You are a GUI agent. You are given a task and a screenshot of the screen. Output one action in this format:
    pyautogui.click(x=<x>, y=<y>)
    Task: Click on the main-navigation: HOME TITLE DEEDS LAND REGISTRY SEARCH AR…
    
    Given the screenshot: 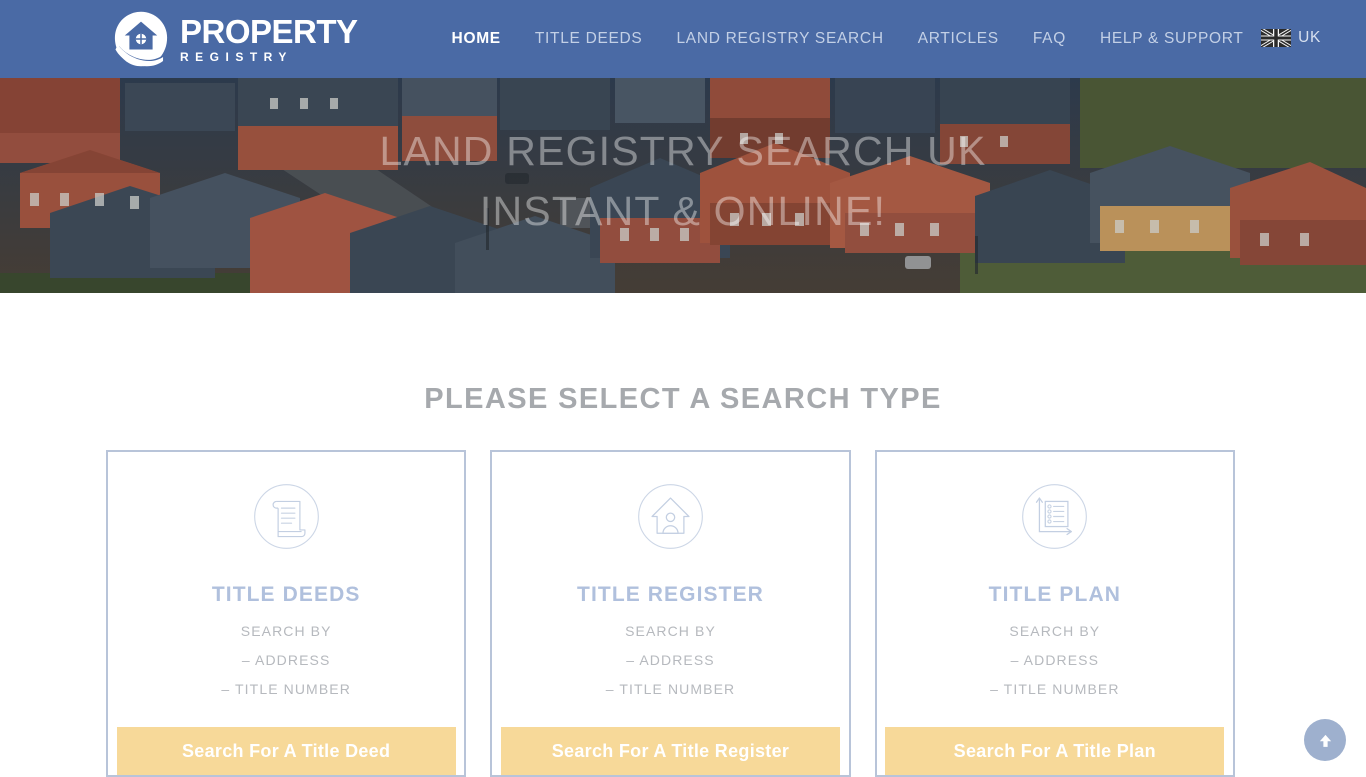 What is the action you would take?
    pyautogui.click(x=848, y=39)
    